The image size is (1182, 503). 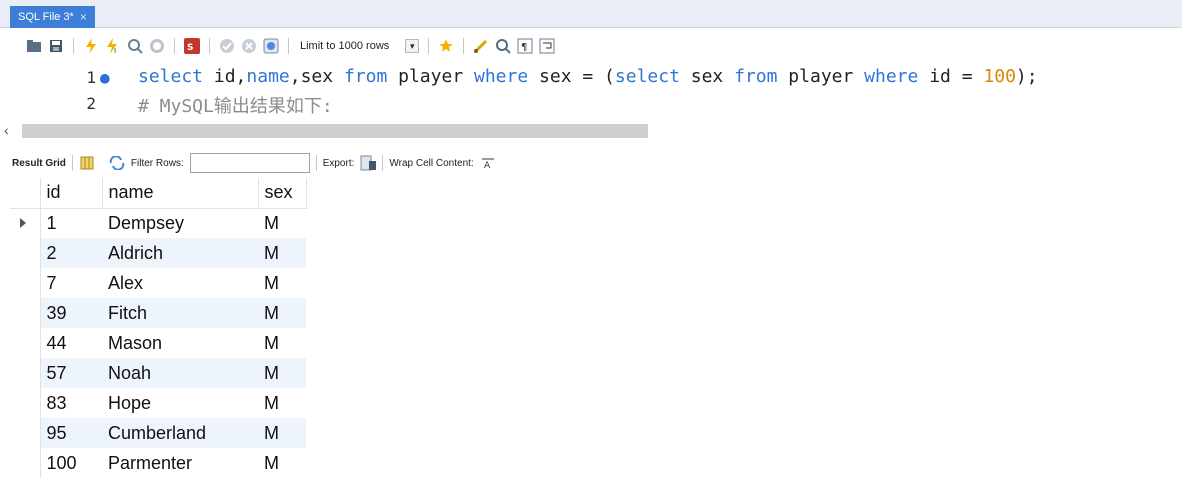 I want to click on stop-icon, so click(x=157, y=46).